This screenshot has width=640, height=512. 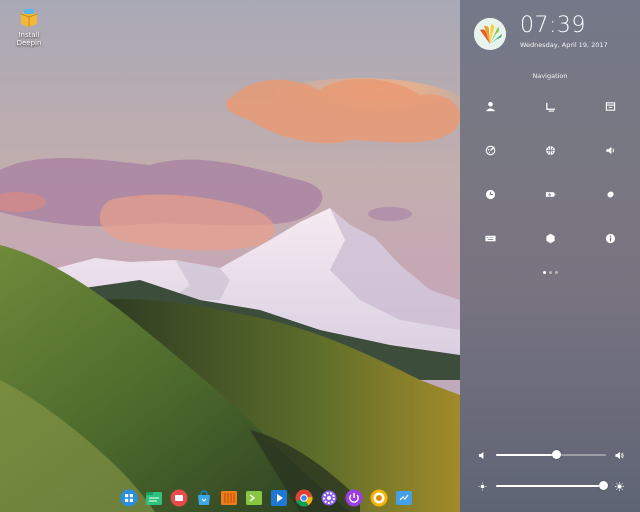 I want to click on settings-grid, so click(x=550, y=172).